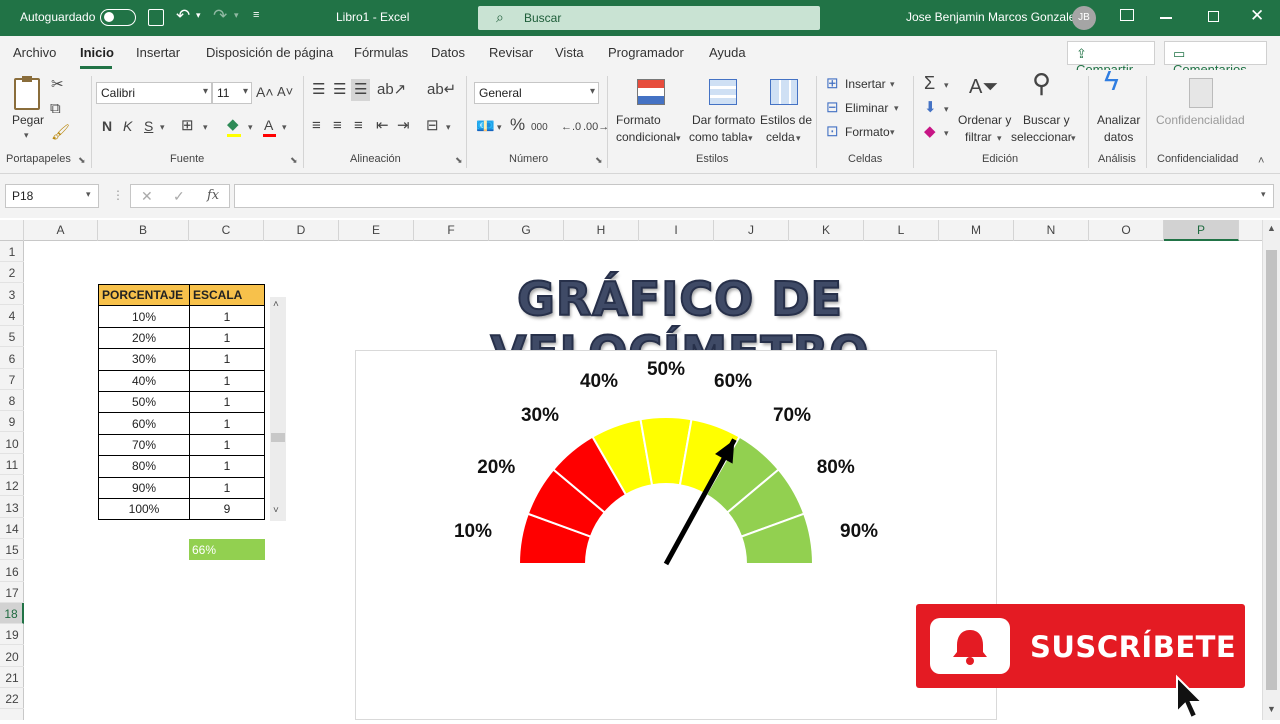 The height and width of the screenshot is (724, 1280). I want to click on sort-filter-icon: A⏷, so click(983, 87).